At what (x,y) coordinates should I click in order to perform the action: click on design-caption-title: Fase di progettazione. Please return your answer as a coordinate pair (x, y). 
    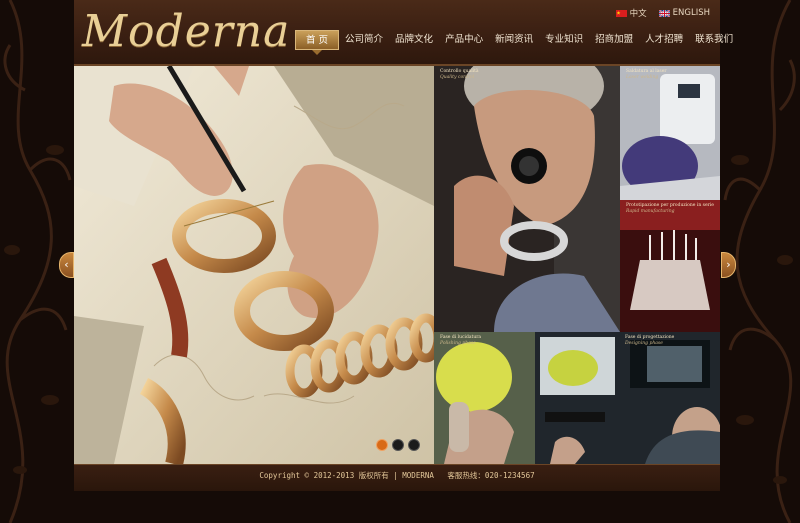
    Looking at the image, I should click on (650, 337).